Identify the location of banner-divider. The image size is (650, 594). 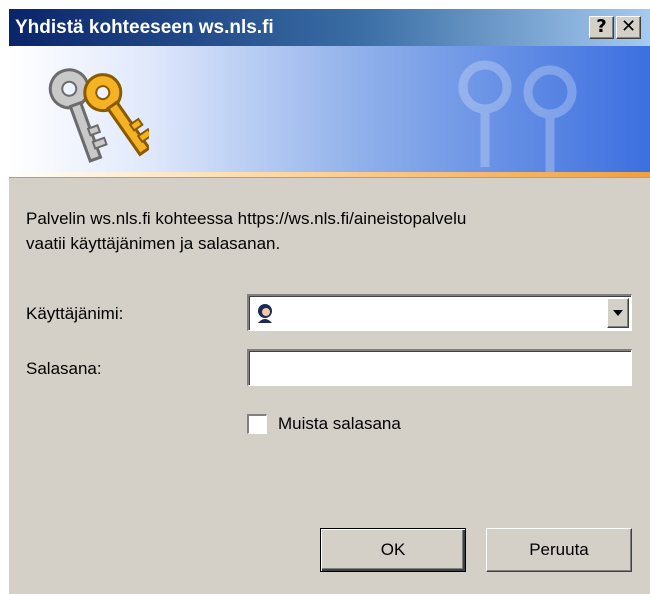
(329, 177).